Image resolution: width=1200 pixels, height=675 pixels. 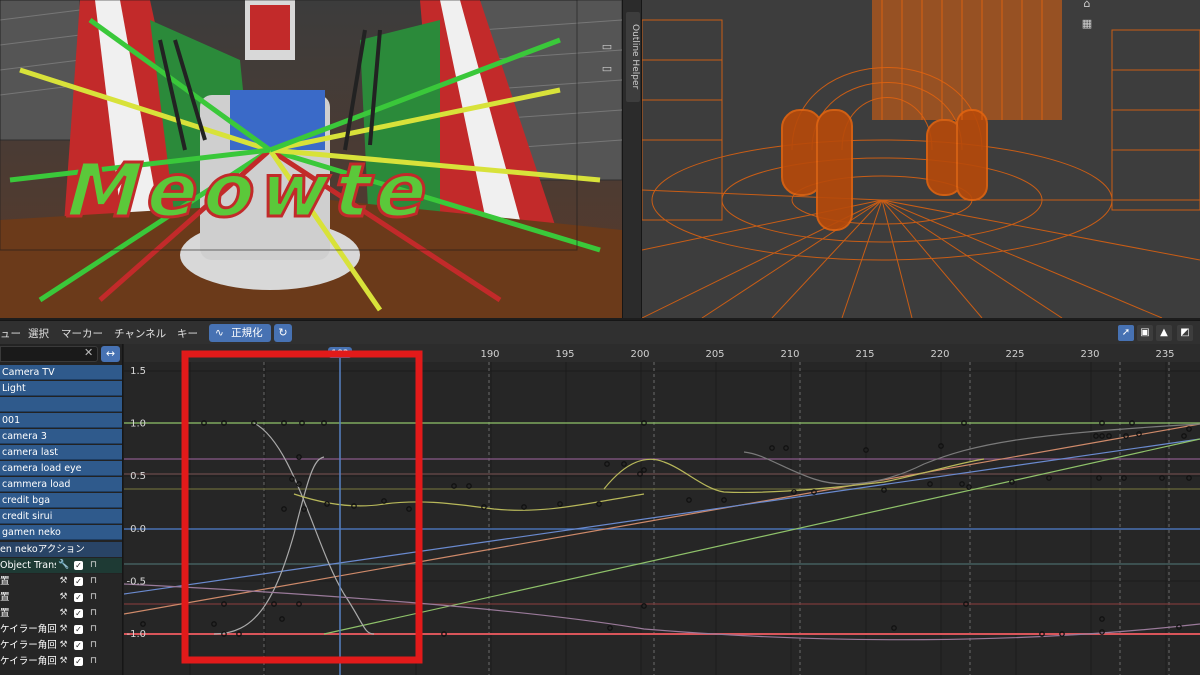 What do you see at coordinates (61, 372) in the screenshot?
I see `channel-object: Camera TV` at bounding box center [61, 372].